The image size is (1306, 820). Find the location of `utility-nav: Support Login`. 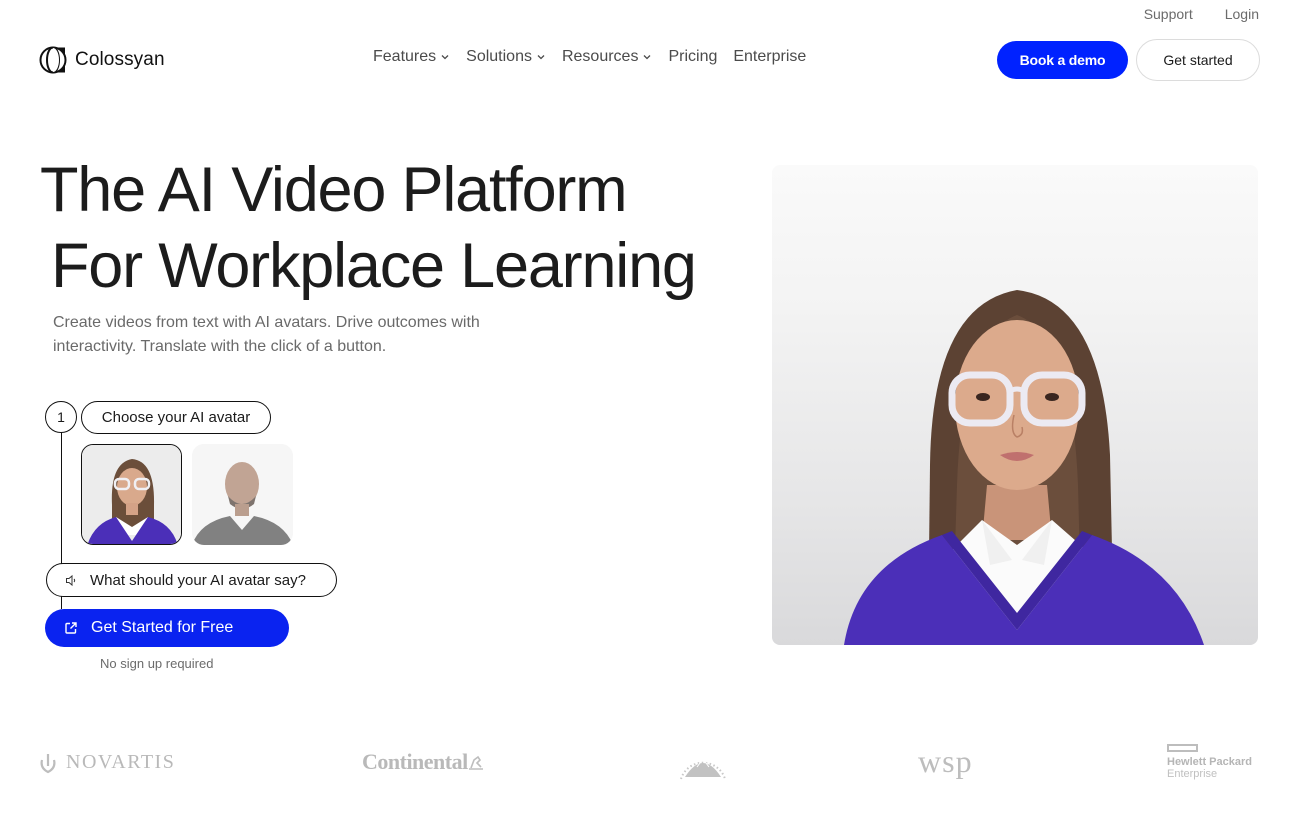

utility-nav: Support Login is located at coordinates (1201, 14).